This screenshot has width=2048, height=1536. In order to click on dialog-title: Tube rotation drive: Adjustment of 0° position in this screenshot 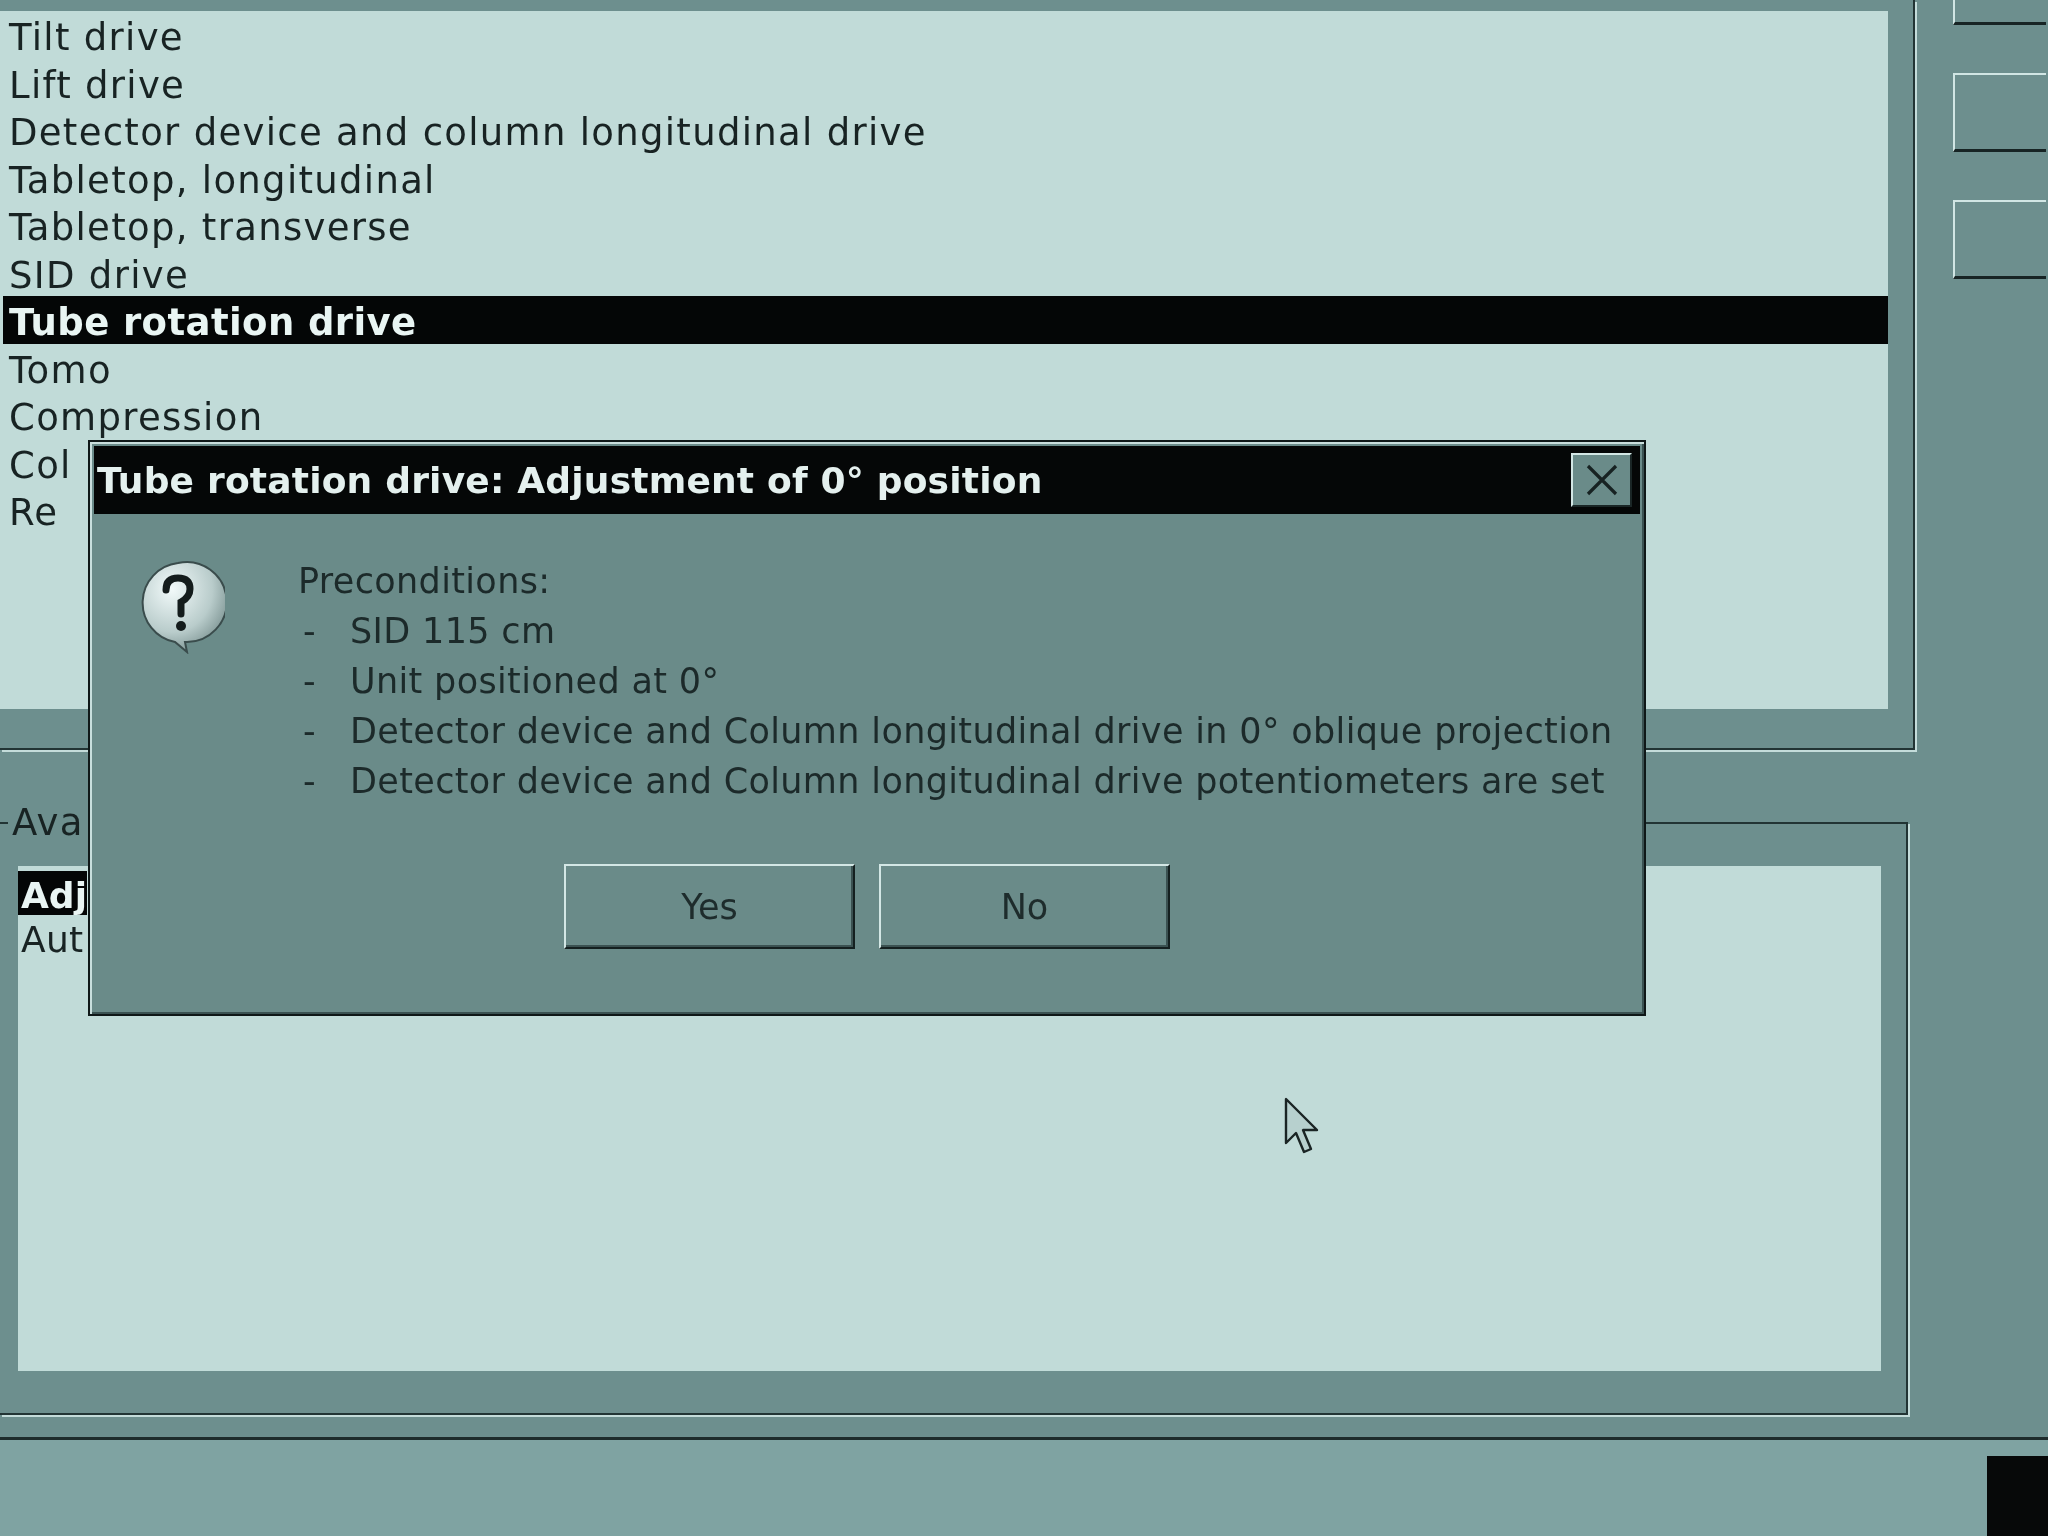, I will do `click(570, 480)`.